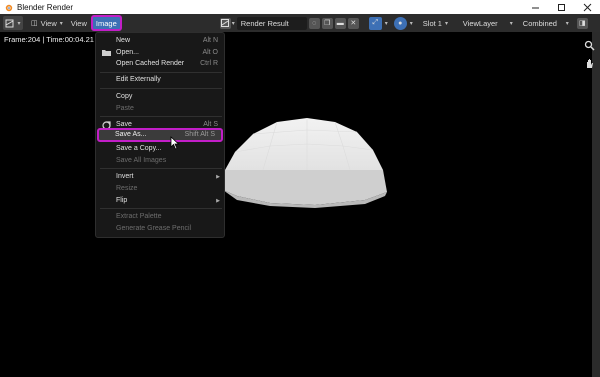  Describe the element at coordinates (154, 228) in the screenshot. I see `menu-item-label: Generate Grease Pencil` at that location.